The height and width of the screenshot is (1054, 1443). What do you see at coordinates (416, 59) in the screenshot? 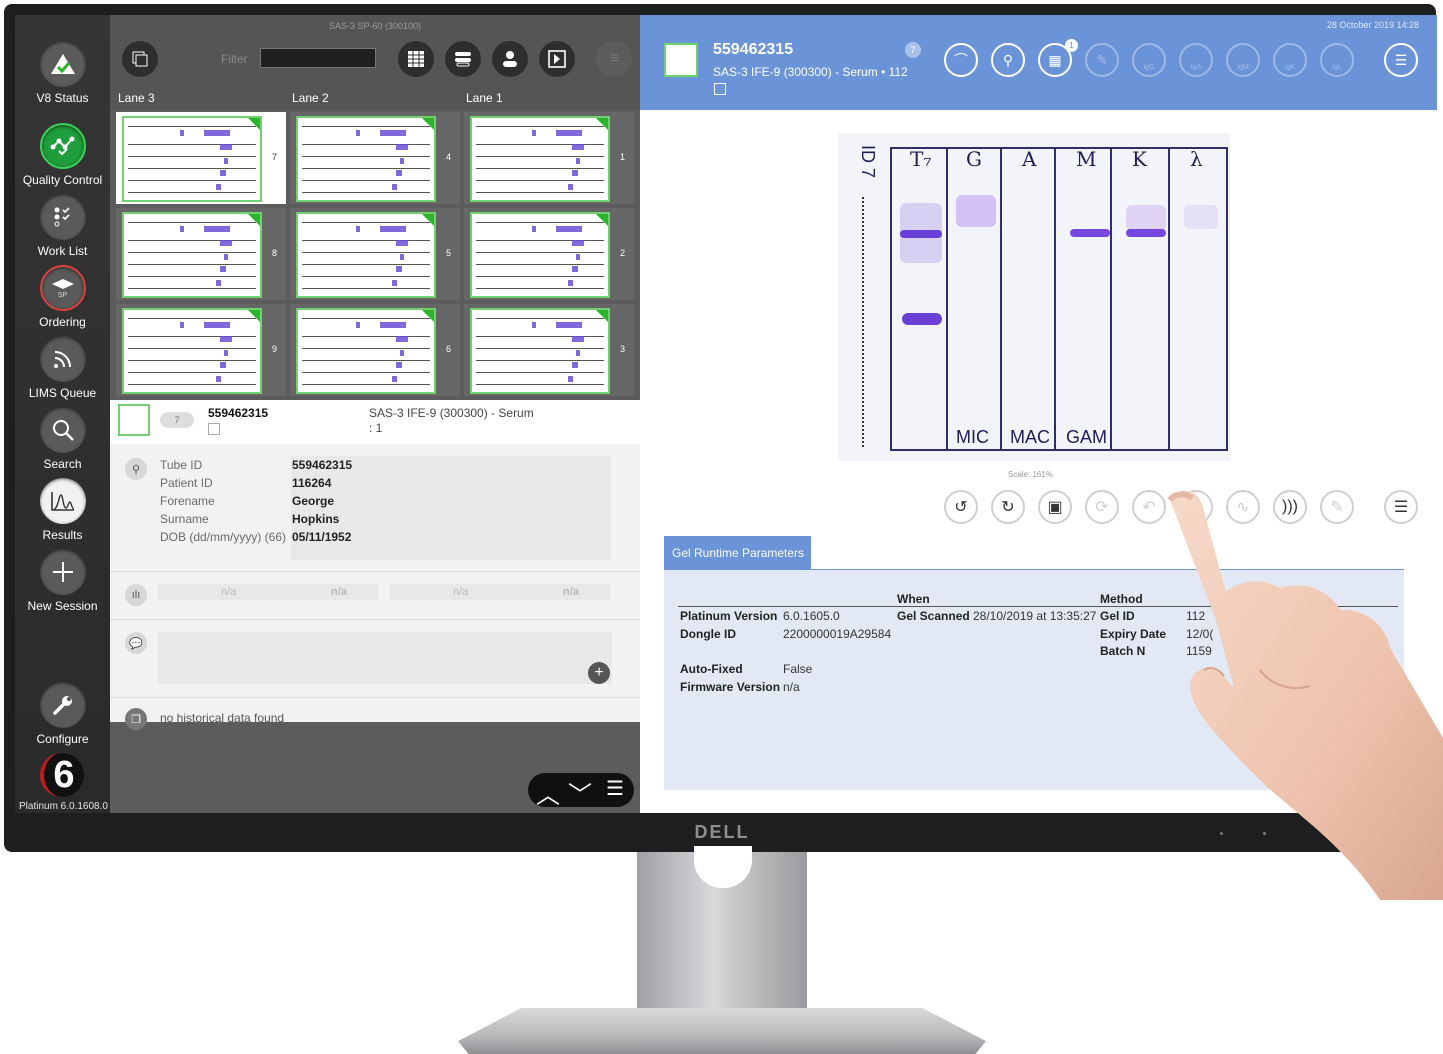
I see `grid-view-icon` at bounding box center [416, 59].